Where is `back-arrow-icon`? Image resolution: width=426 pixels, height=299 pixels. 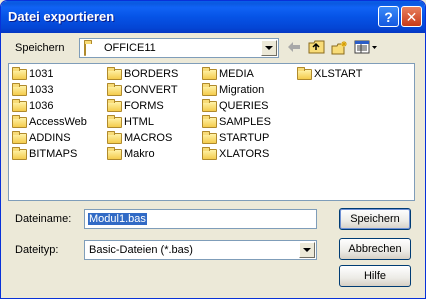
back-arrow-icon is located at coordinates (294, 47).